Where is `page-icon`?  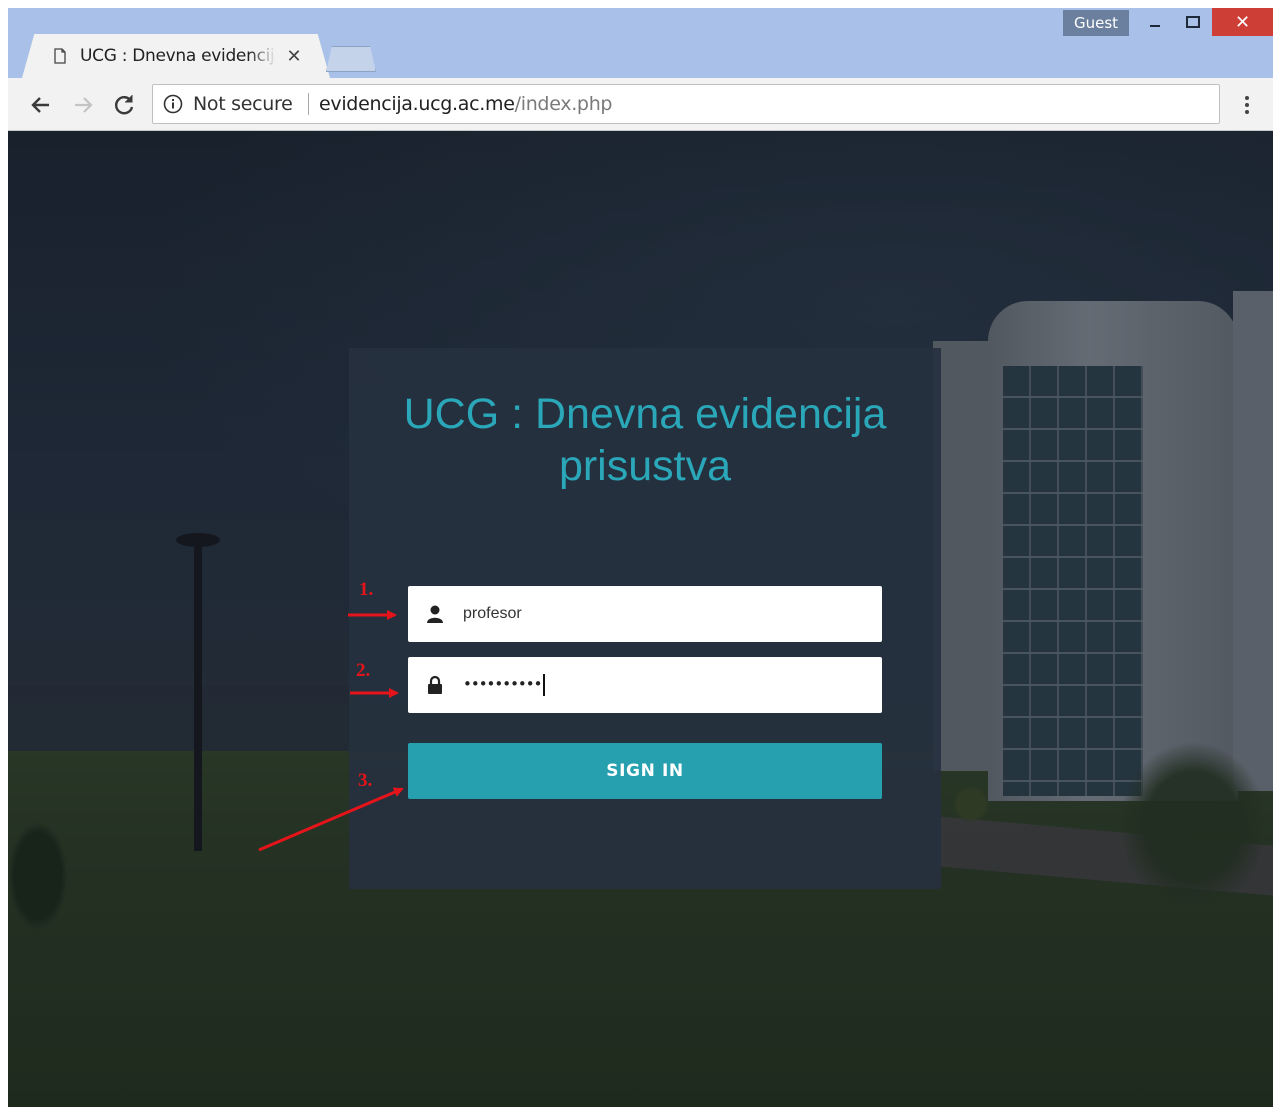
page-icon is located at coordinates (60, 56).